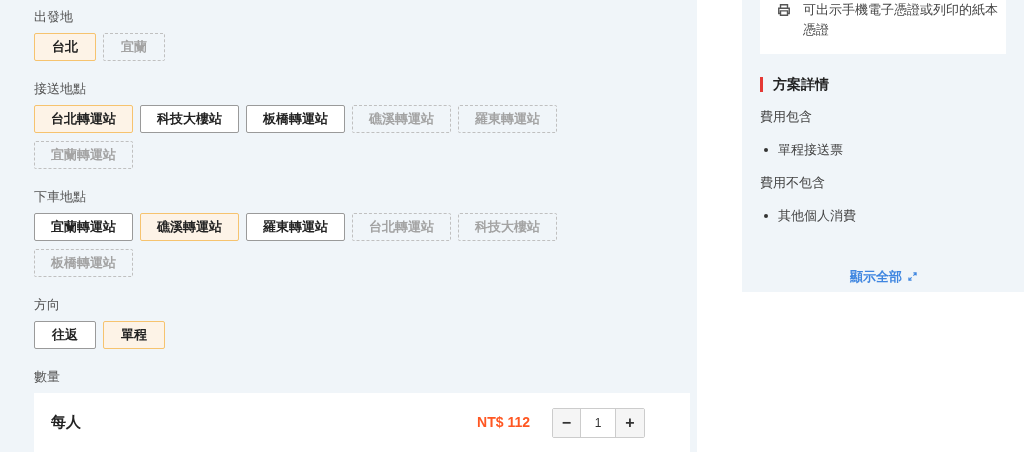  What do you see at coordinates (83, 227) in the screenshot?
I see `option-button: 宜蘭轉運站` at bounding box center [83, 227].